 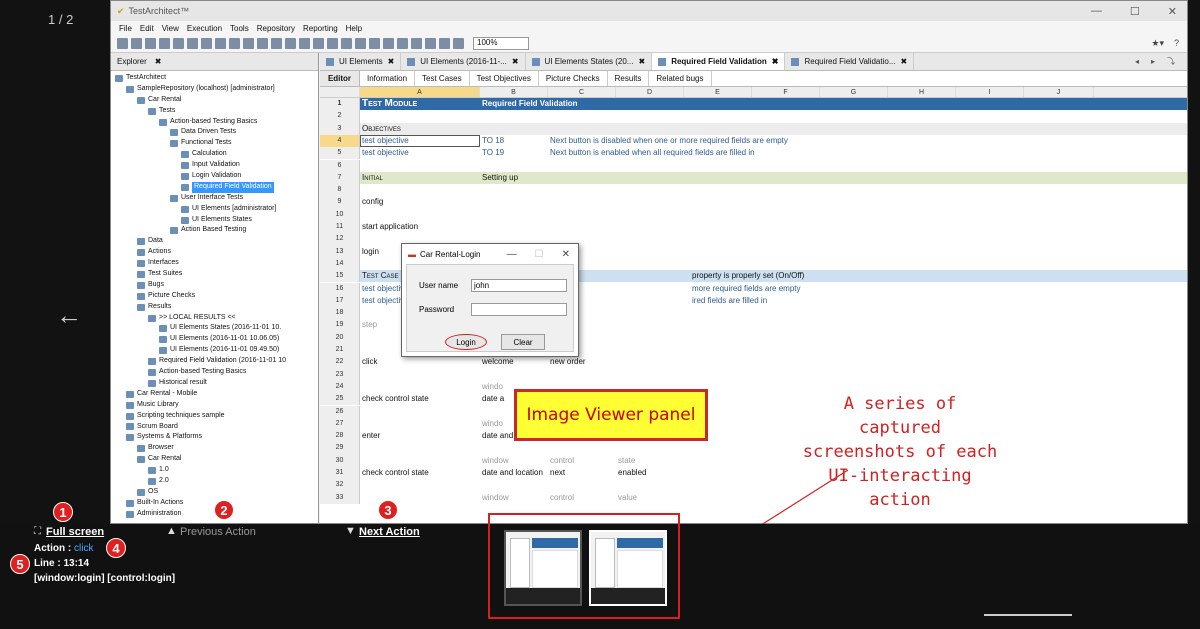 I want to click on menu-item-tools: Tools, so click(x=239, y=28).